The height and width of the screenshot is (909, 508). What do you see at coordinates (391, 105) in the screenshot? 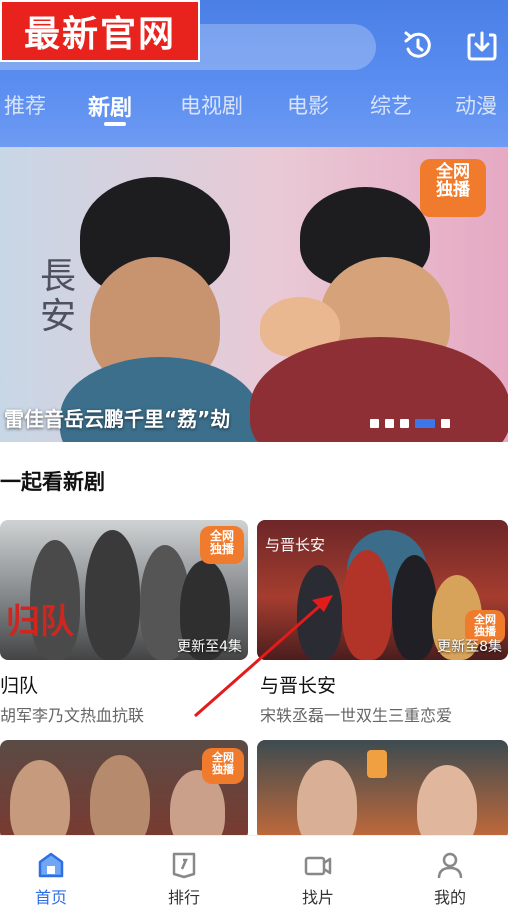
I see `tab-variety: 综艺` at bounding box center [391, 105].